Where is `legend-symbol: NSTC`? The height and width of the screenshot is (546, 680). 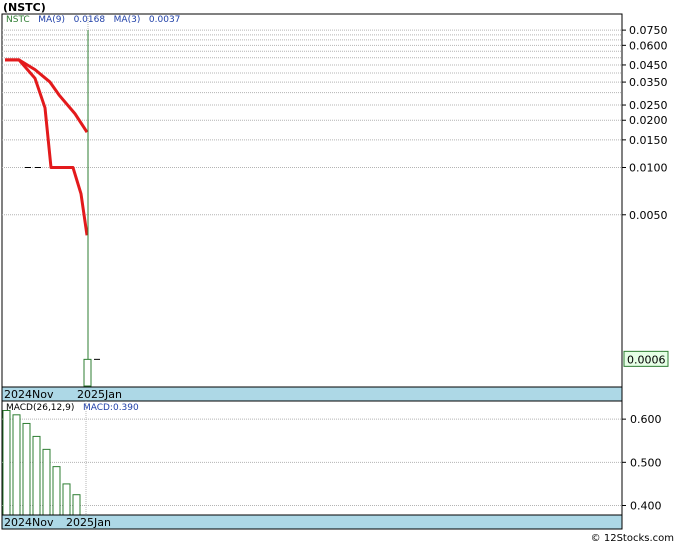
legend-symbol: NSTC is located at coordinates (18, 20).